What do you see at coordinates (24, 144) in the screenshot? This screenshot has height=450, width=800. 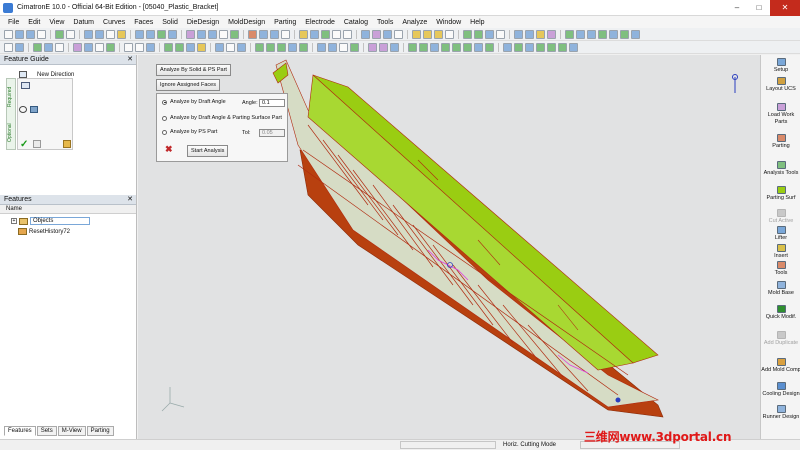 I see `ok-check-icon: ✓` at bounding box center [24, 144].